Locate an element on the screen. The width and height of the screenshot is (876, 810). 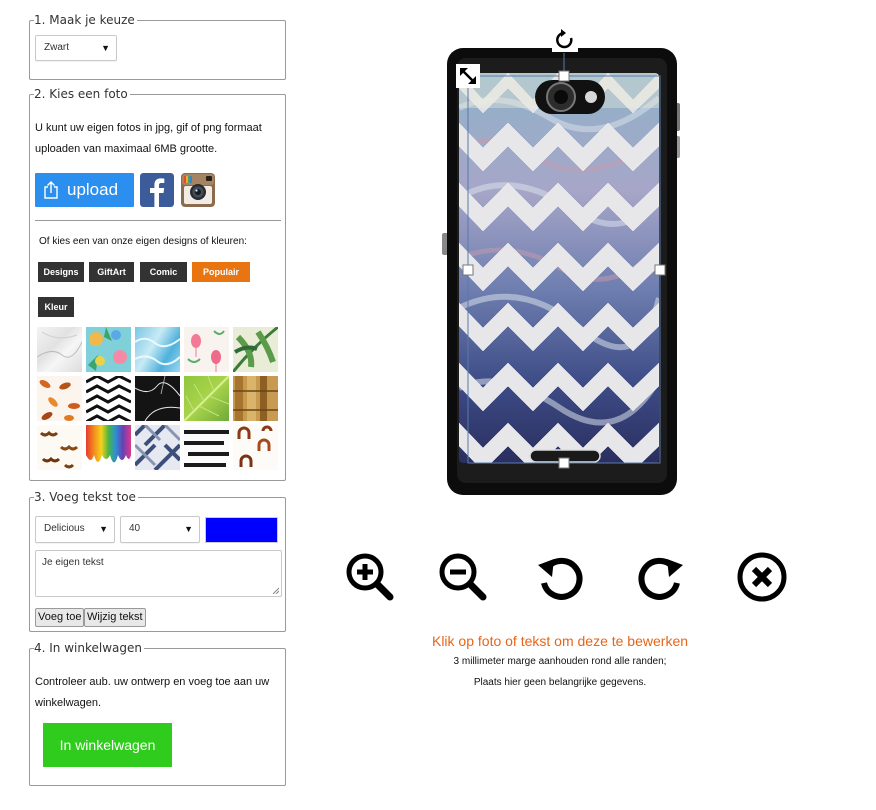
tab-populair: Populair is located at coordinates (221, 272).